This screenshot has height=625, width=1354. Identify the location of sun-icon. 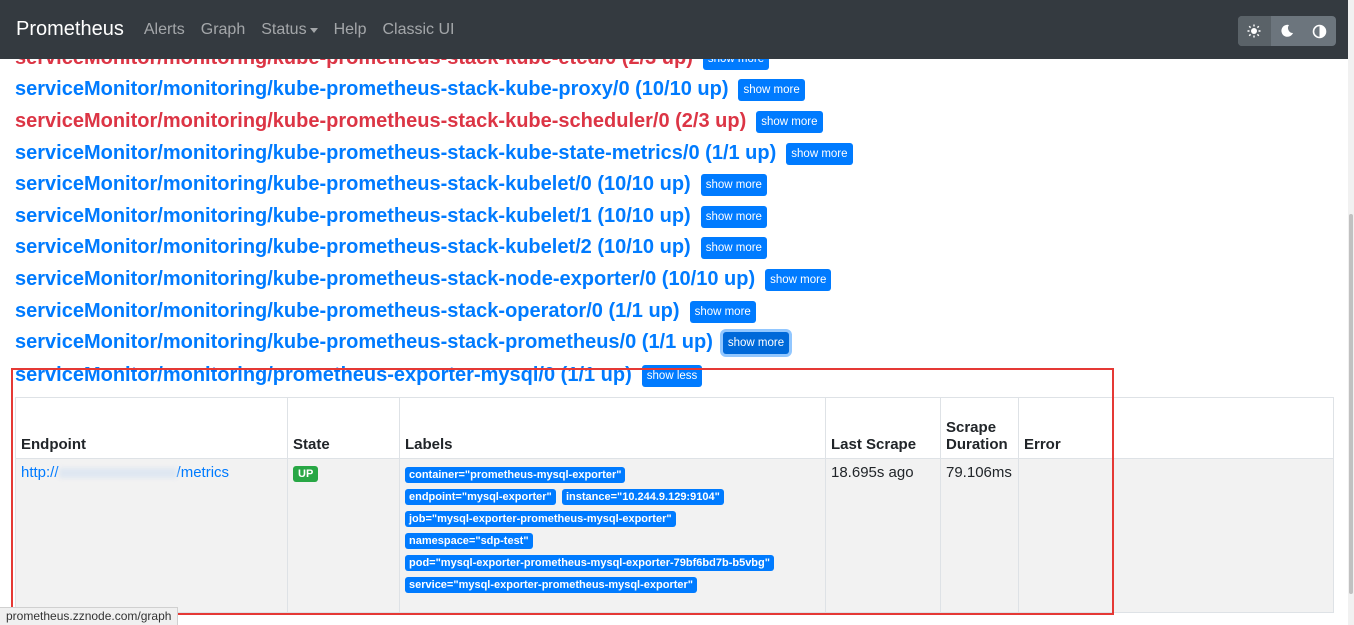
(1254, 31).